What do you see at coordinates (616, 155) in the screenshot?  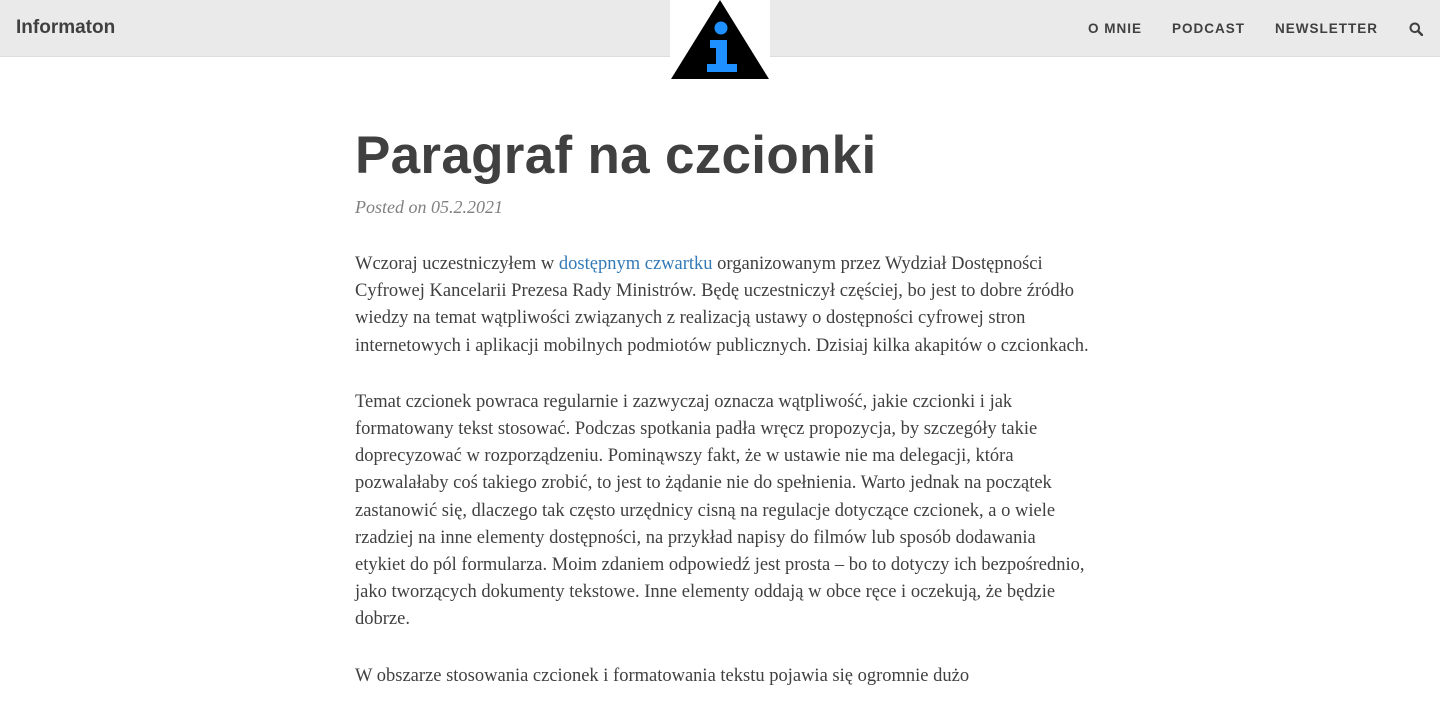 I see `post-title: Paragraf na czcionki` at bounding box center [616, 155].